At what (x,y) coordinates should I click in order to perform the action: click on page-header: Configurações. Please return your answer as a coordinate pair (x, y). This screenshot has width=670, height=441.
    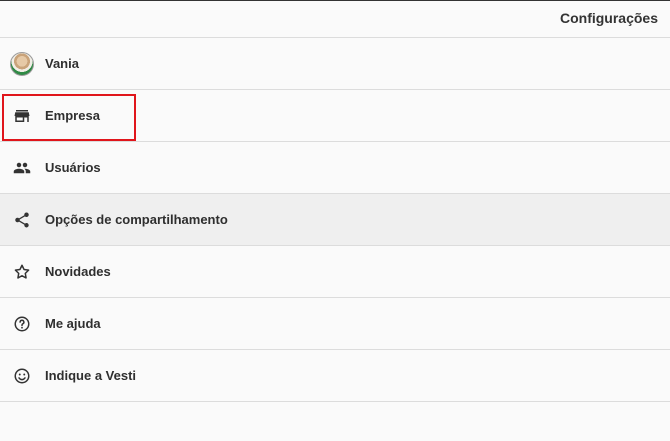
    Looking at the image, I should click on (335, 19).